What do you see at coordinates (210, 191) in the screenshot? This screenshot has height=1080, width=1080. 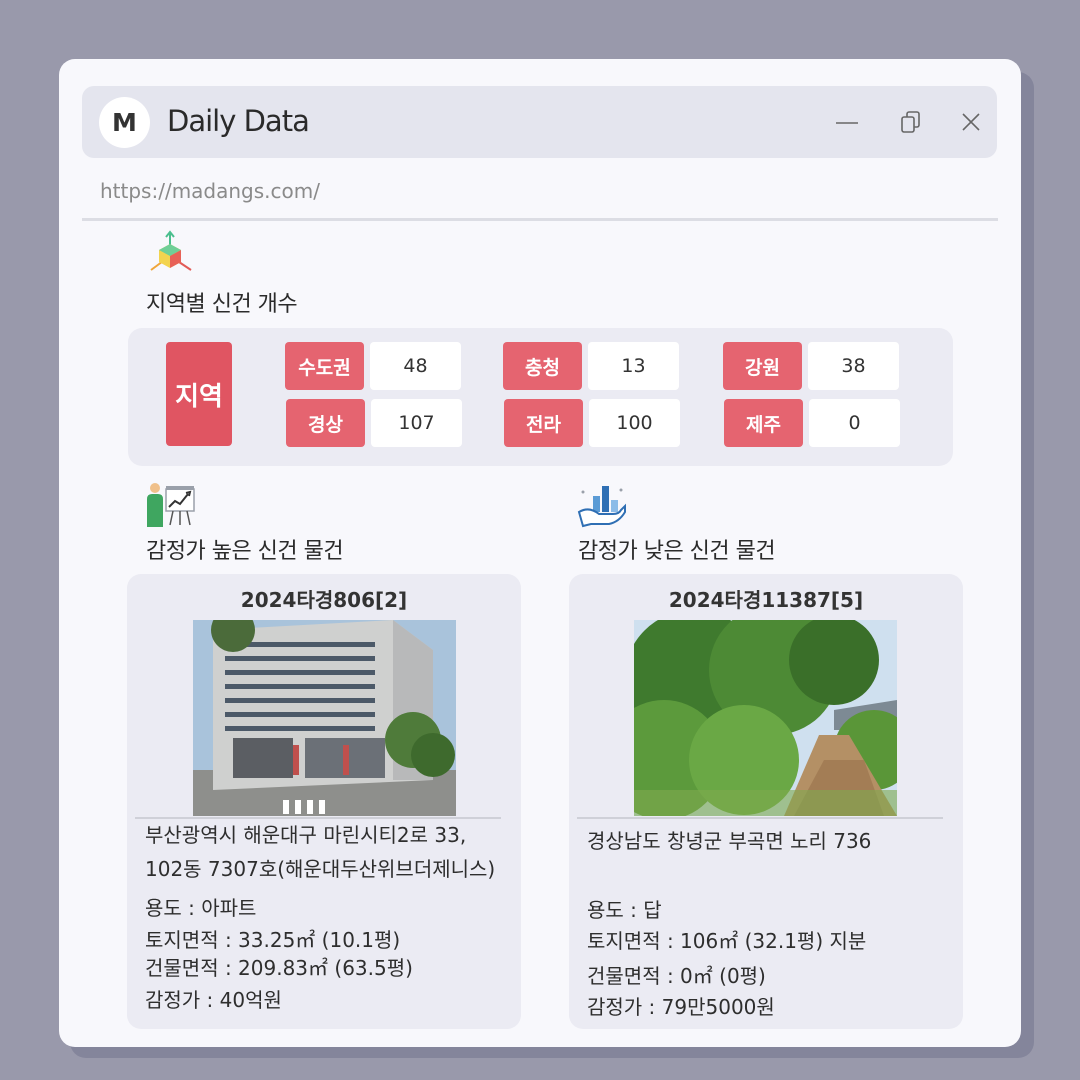 I see `url-text: https://madangs.com/` at bounding box center [210, 191].